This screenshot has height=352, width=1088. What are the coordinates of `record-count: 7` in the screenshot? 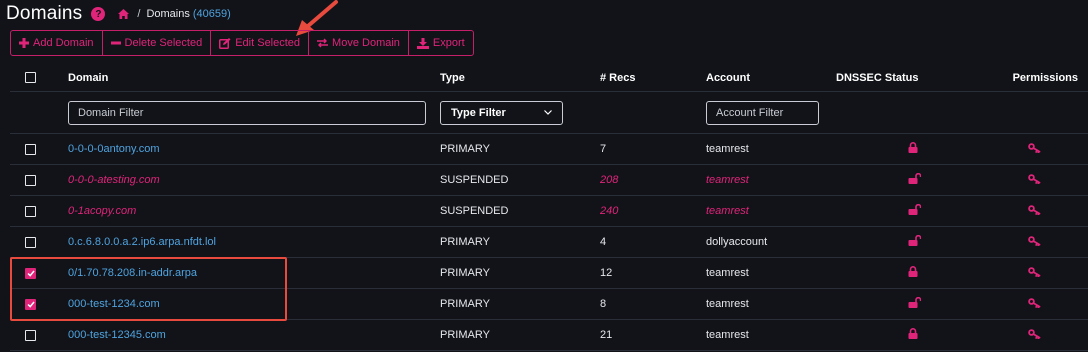 It's located at (603, 149).